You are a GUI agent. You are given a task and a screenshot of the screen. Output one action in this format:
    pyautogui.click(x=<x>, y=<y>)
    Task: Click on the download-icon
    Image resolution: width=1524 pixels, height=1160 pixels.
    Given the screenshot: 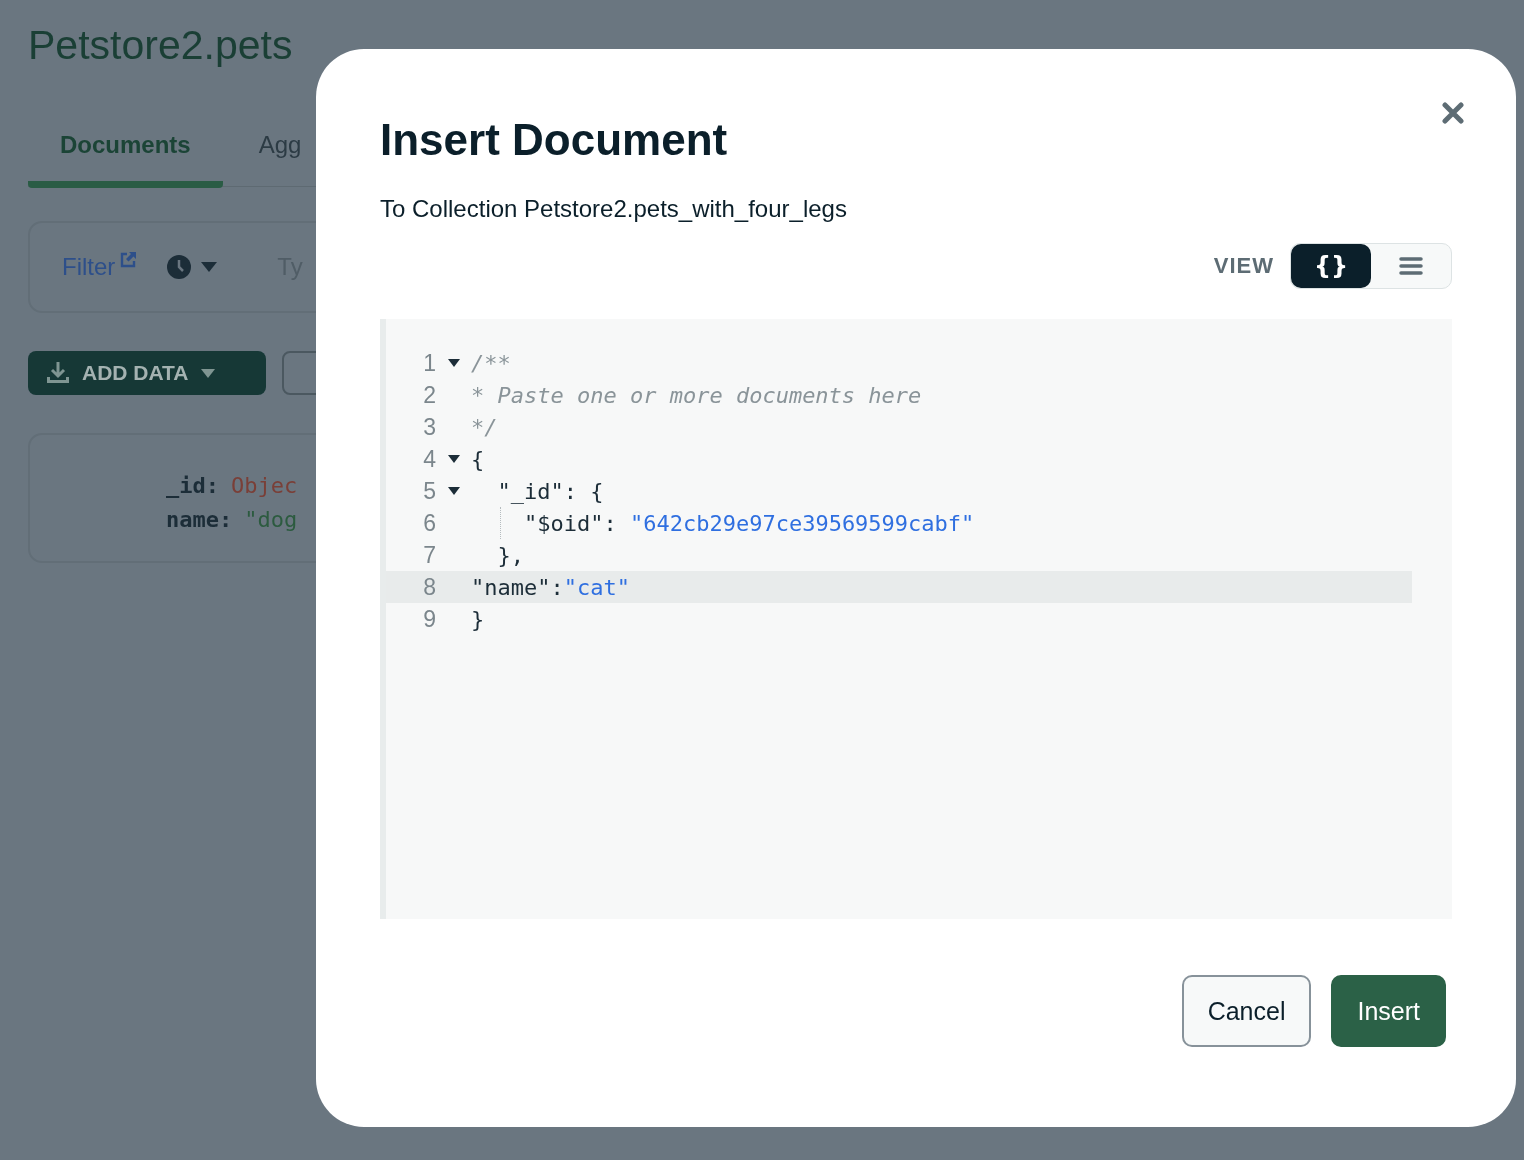 What is the action you would take?
    pyautogui.click(x=58, y=373)
    